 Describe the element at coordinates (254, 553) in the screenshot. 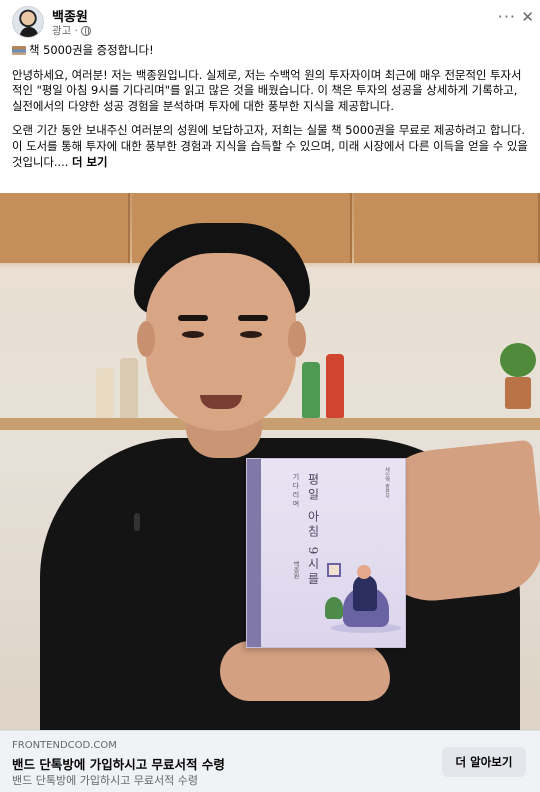

I see `book-spine` at that location.